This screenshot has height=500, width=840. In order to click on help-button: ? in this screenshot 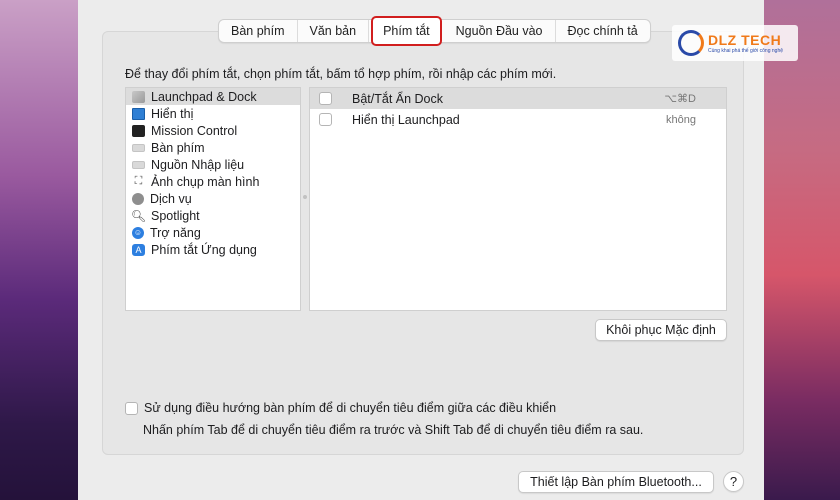, I will do `click(733, 481)`.